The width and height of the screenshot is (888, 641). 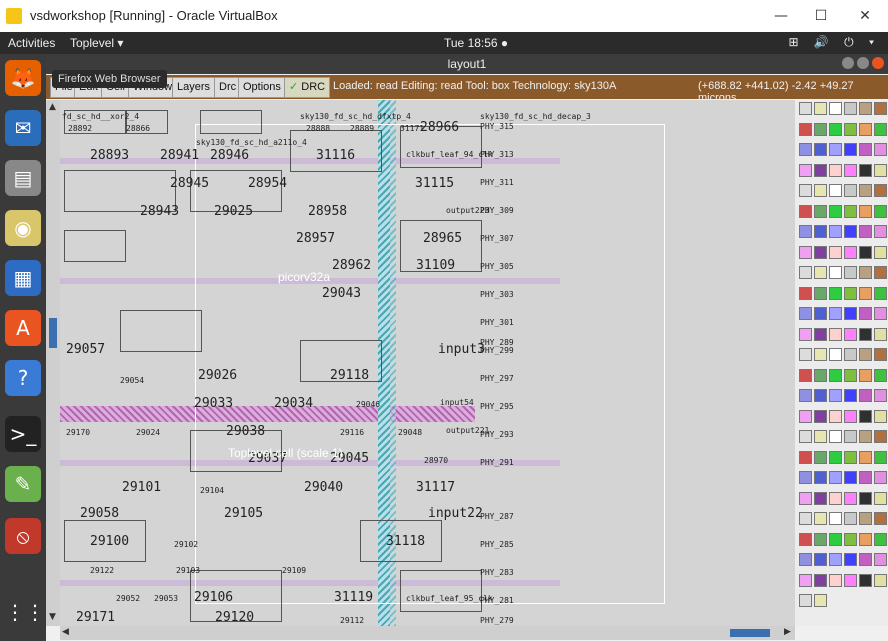 I want to click on scroll-right-icon: ▶, so click(x=787, y=632).